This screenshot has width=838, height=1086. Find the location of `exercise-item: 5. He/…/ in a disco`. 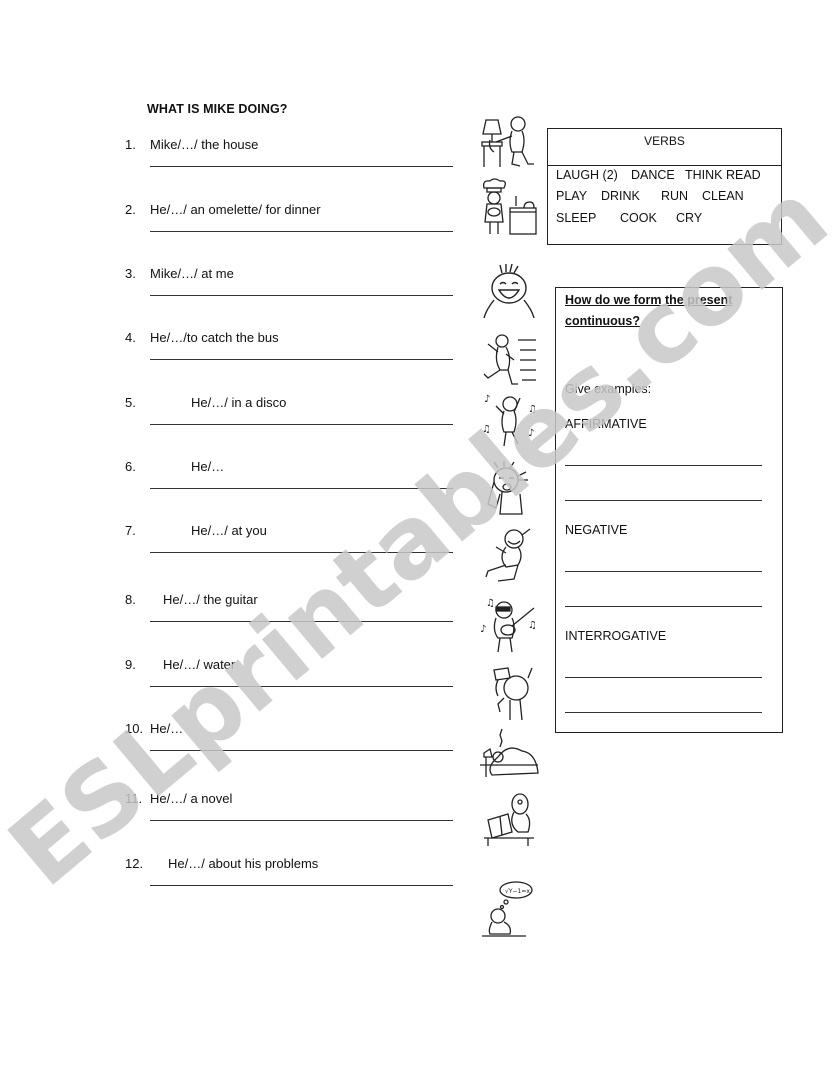

exercise-item: 5. He/…/ in a disco is located at coordinates (235, 425).